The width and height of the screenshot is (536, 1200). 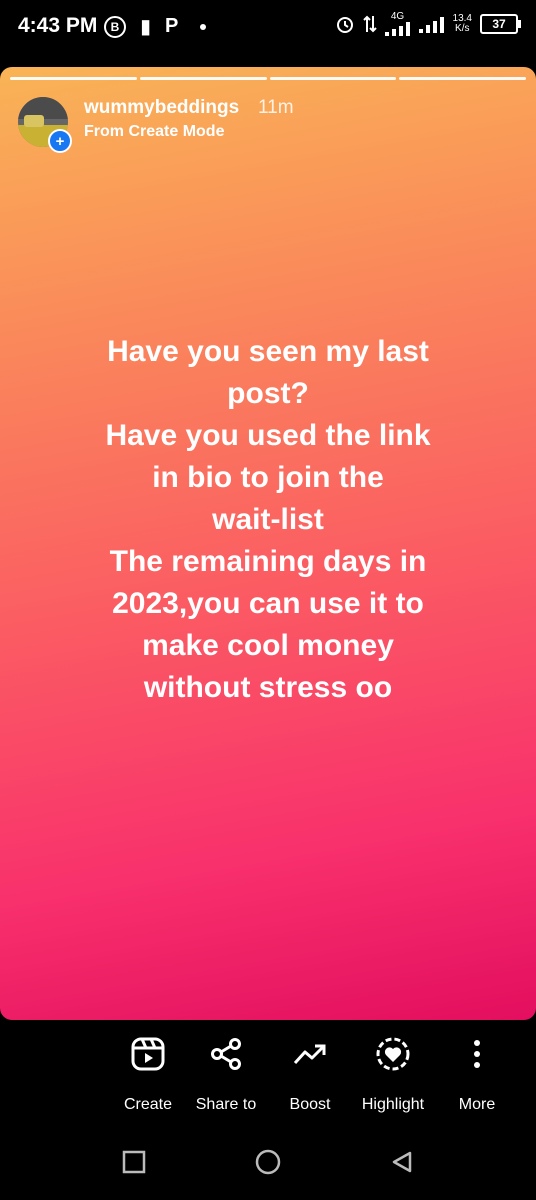 I want to click on battery-icon: 37, so click(x=500, y=24).